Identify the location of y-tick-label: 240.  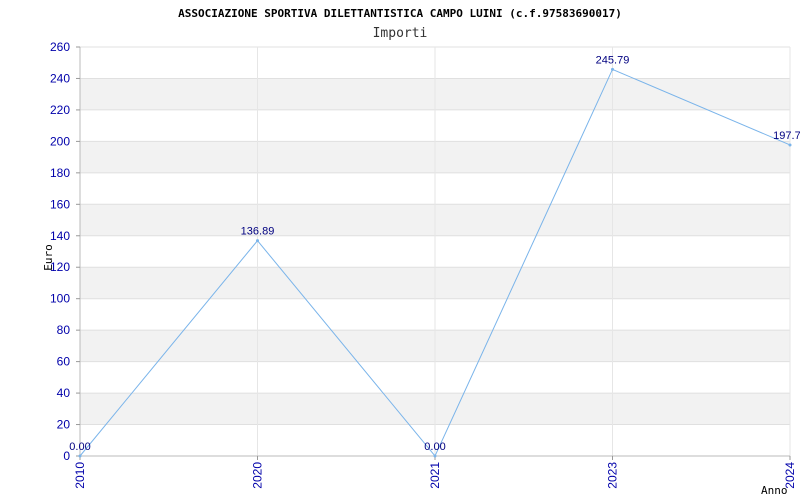
(60, 78).